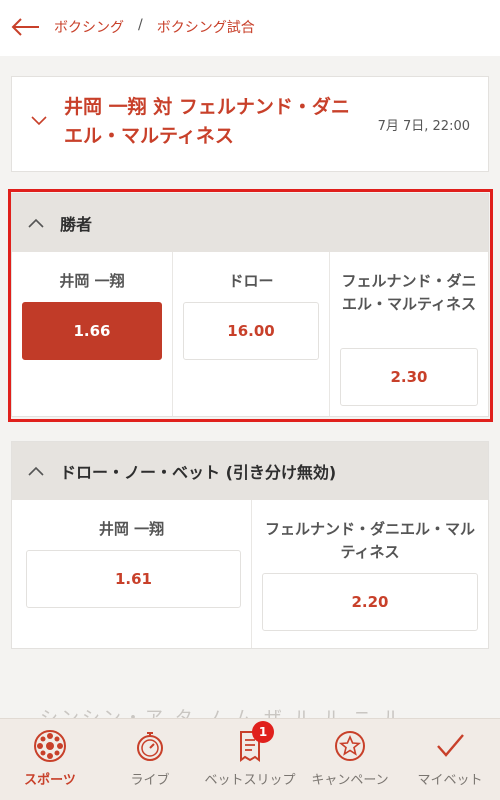 The height and width of the screenshot is (800, 500). Describe the element at coordinates (251, 331) in the screenshot. I see `odds-button: 16.00` at that location.